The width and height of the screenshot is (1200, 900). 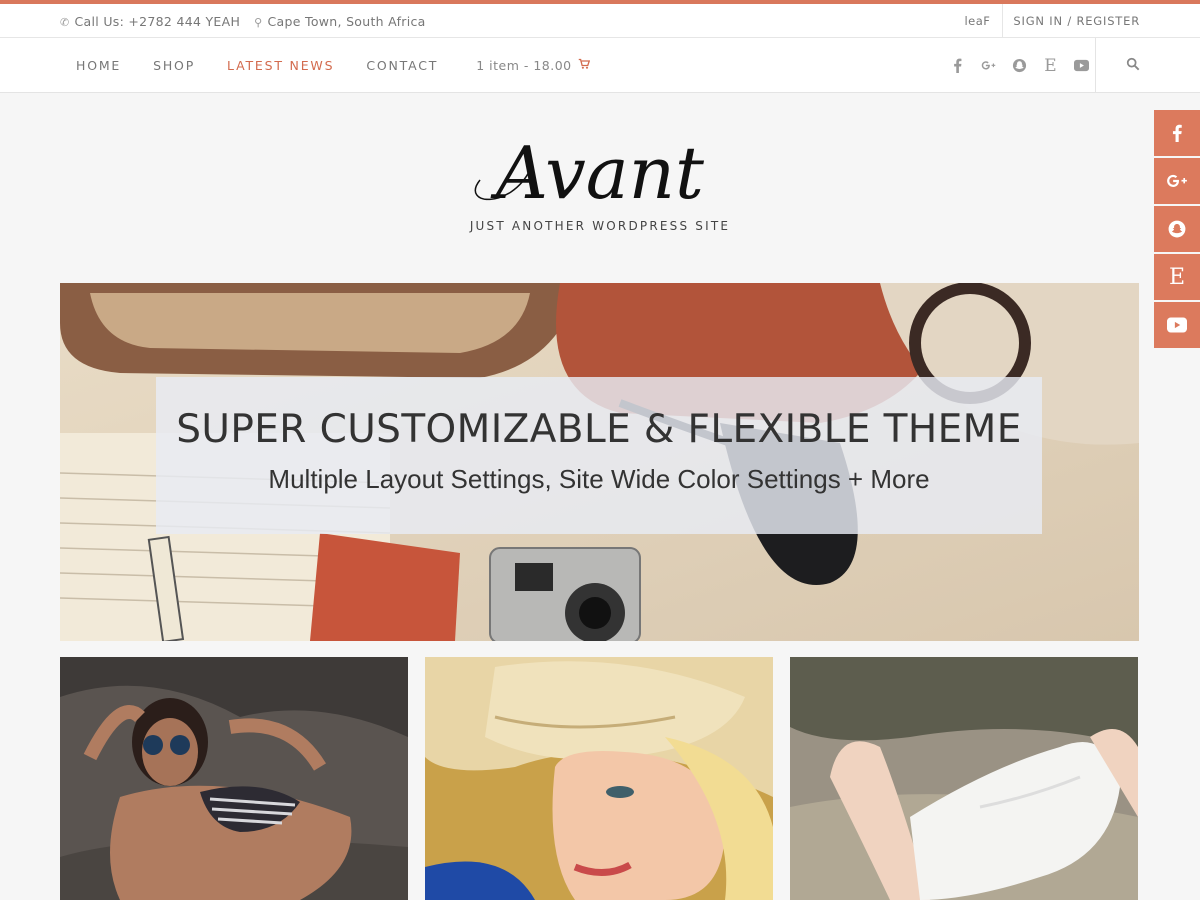 I want to click on nav-social-icons: E, so click(x=1019, y=65).